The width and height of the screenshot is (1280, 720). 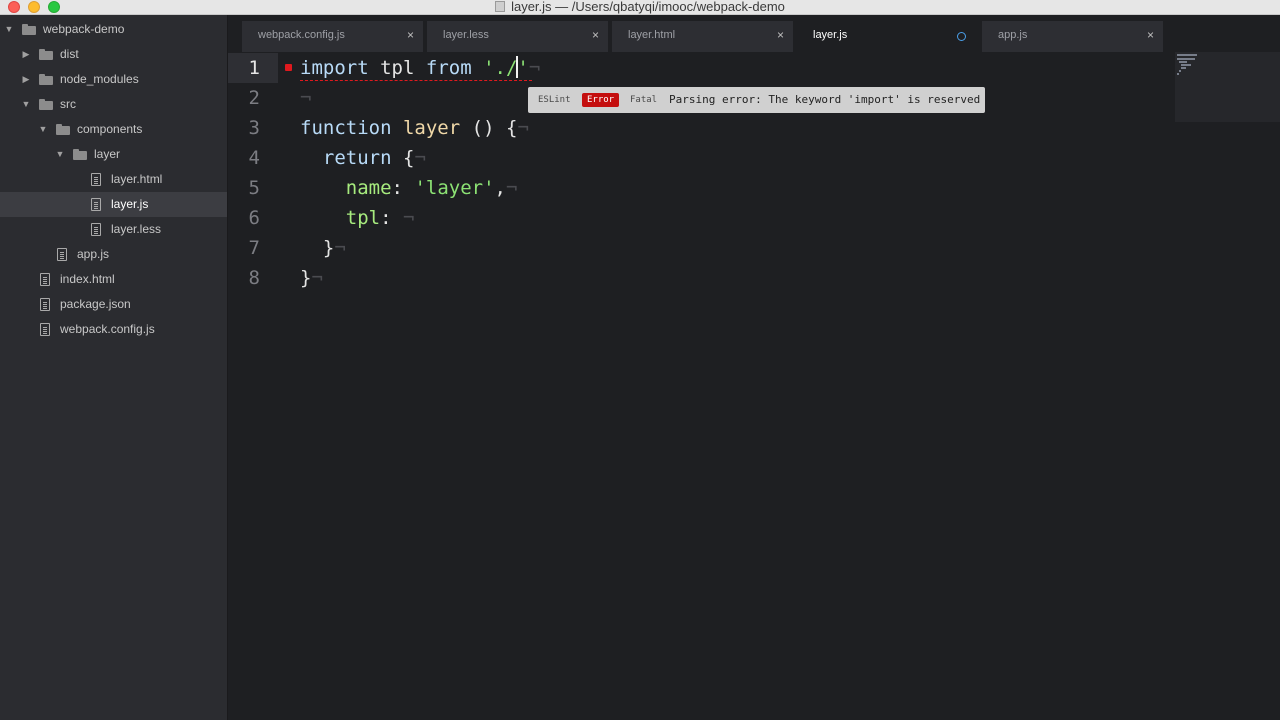 What do you see at coordinates (254, 188) in the screenshot?
I see `line-number: 5` at bounding box center [254, 188].